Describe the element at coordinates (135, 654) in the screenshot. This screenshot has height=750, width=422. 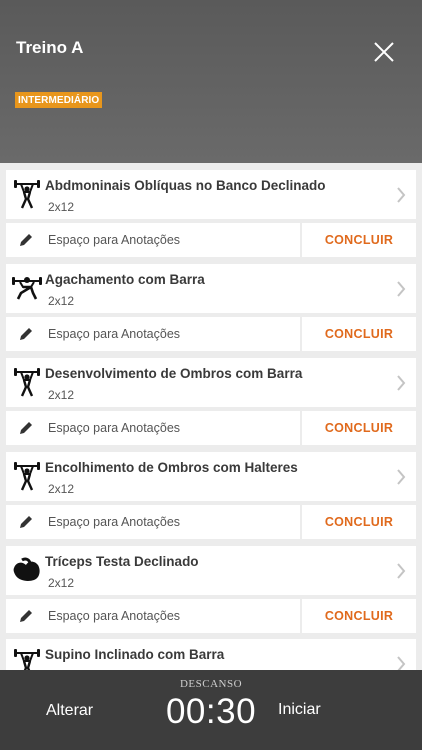
I see `exercise-name: Supino Inclinado com Barra` at that location.